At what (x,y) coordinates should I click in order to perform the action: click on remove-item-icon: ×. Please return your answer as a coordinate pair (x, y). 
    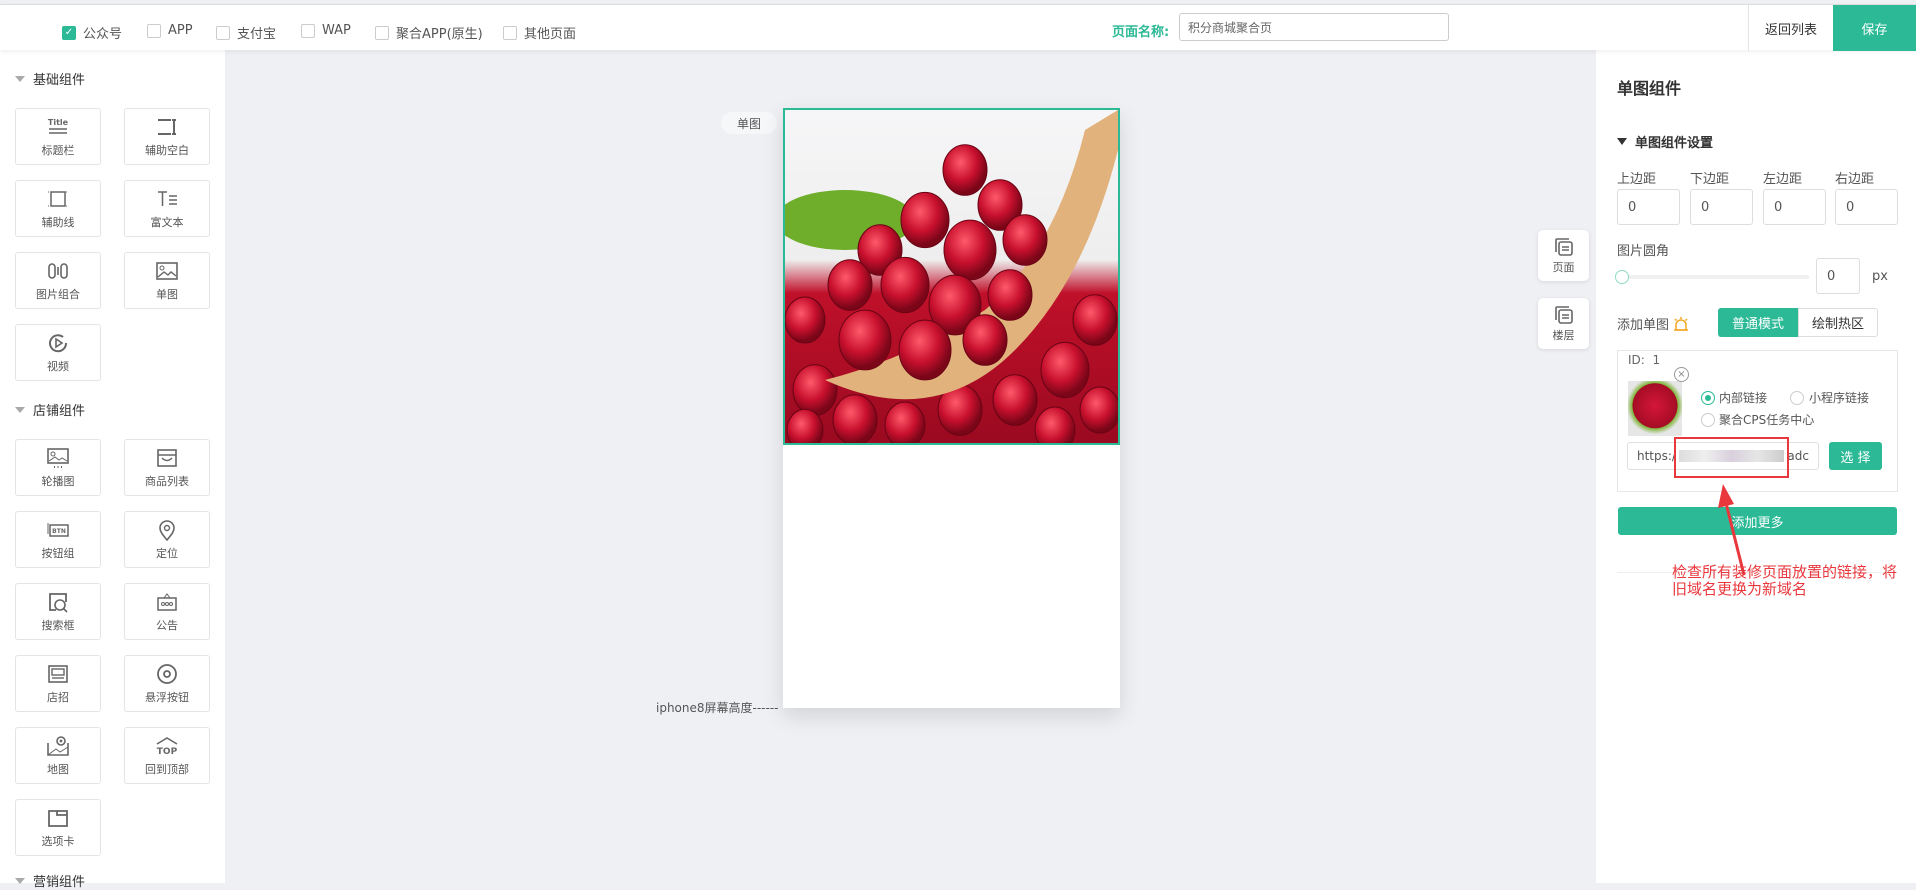
    Looking at the image, I should click on (1681, 374).